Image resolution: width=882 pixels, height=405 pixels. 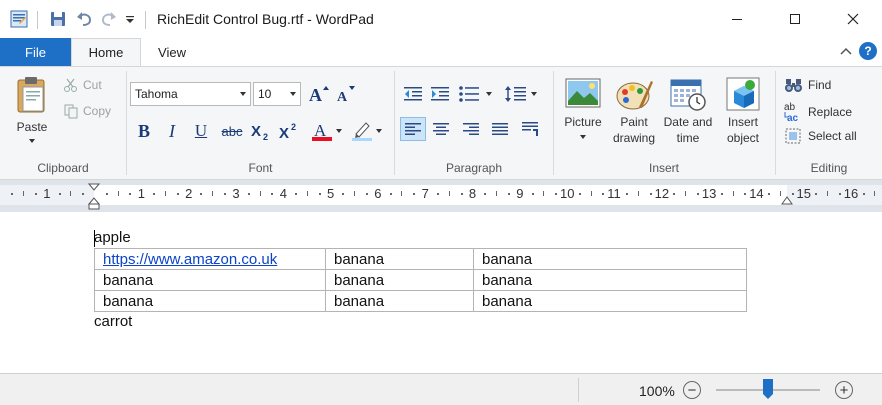 I want to click on align-center-icon, so click(x=441, y=129).